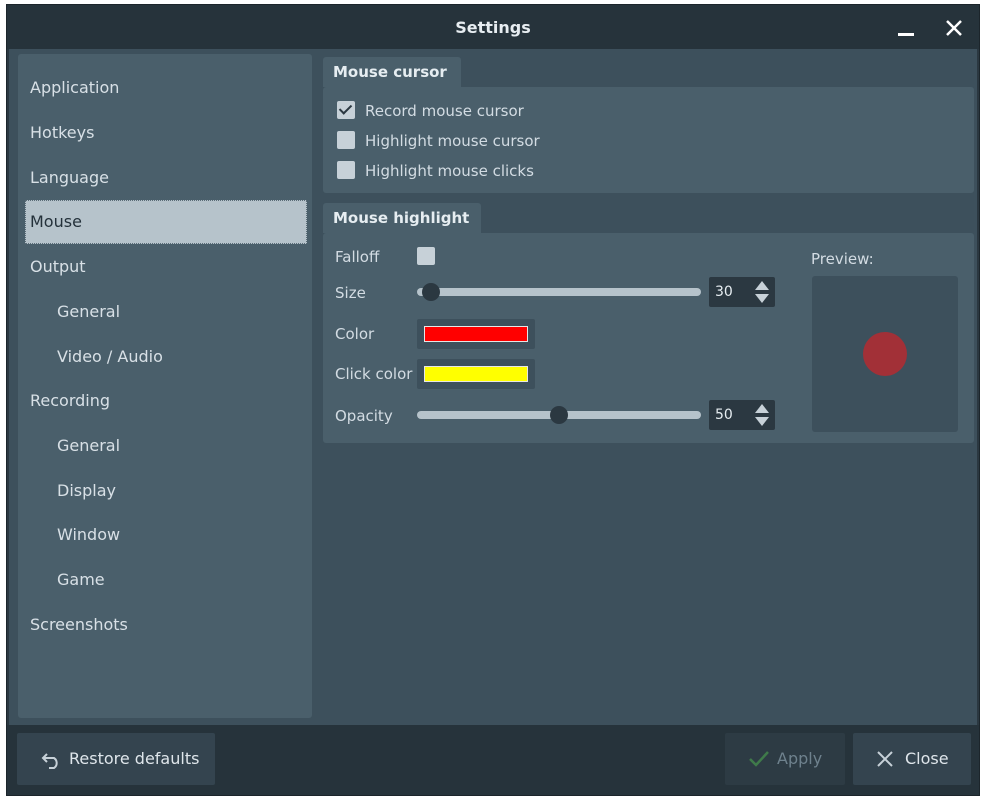  What do you see at coordinates (179, 357) in the screenshot?
I see `sidebar-item-video-audio: Video / Audio` at bounding box center [179, 357].